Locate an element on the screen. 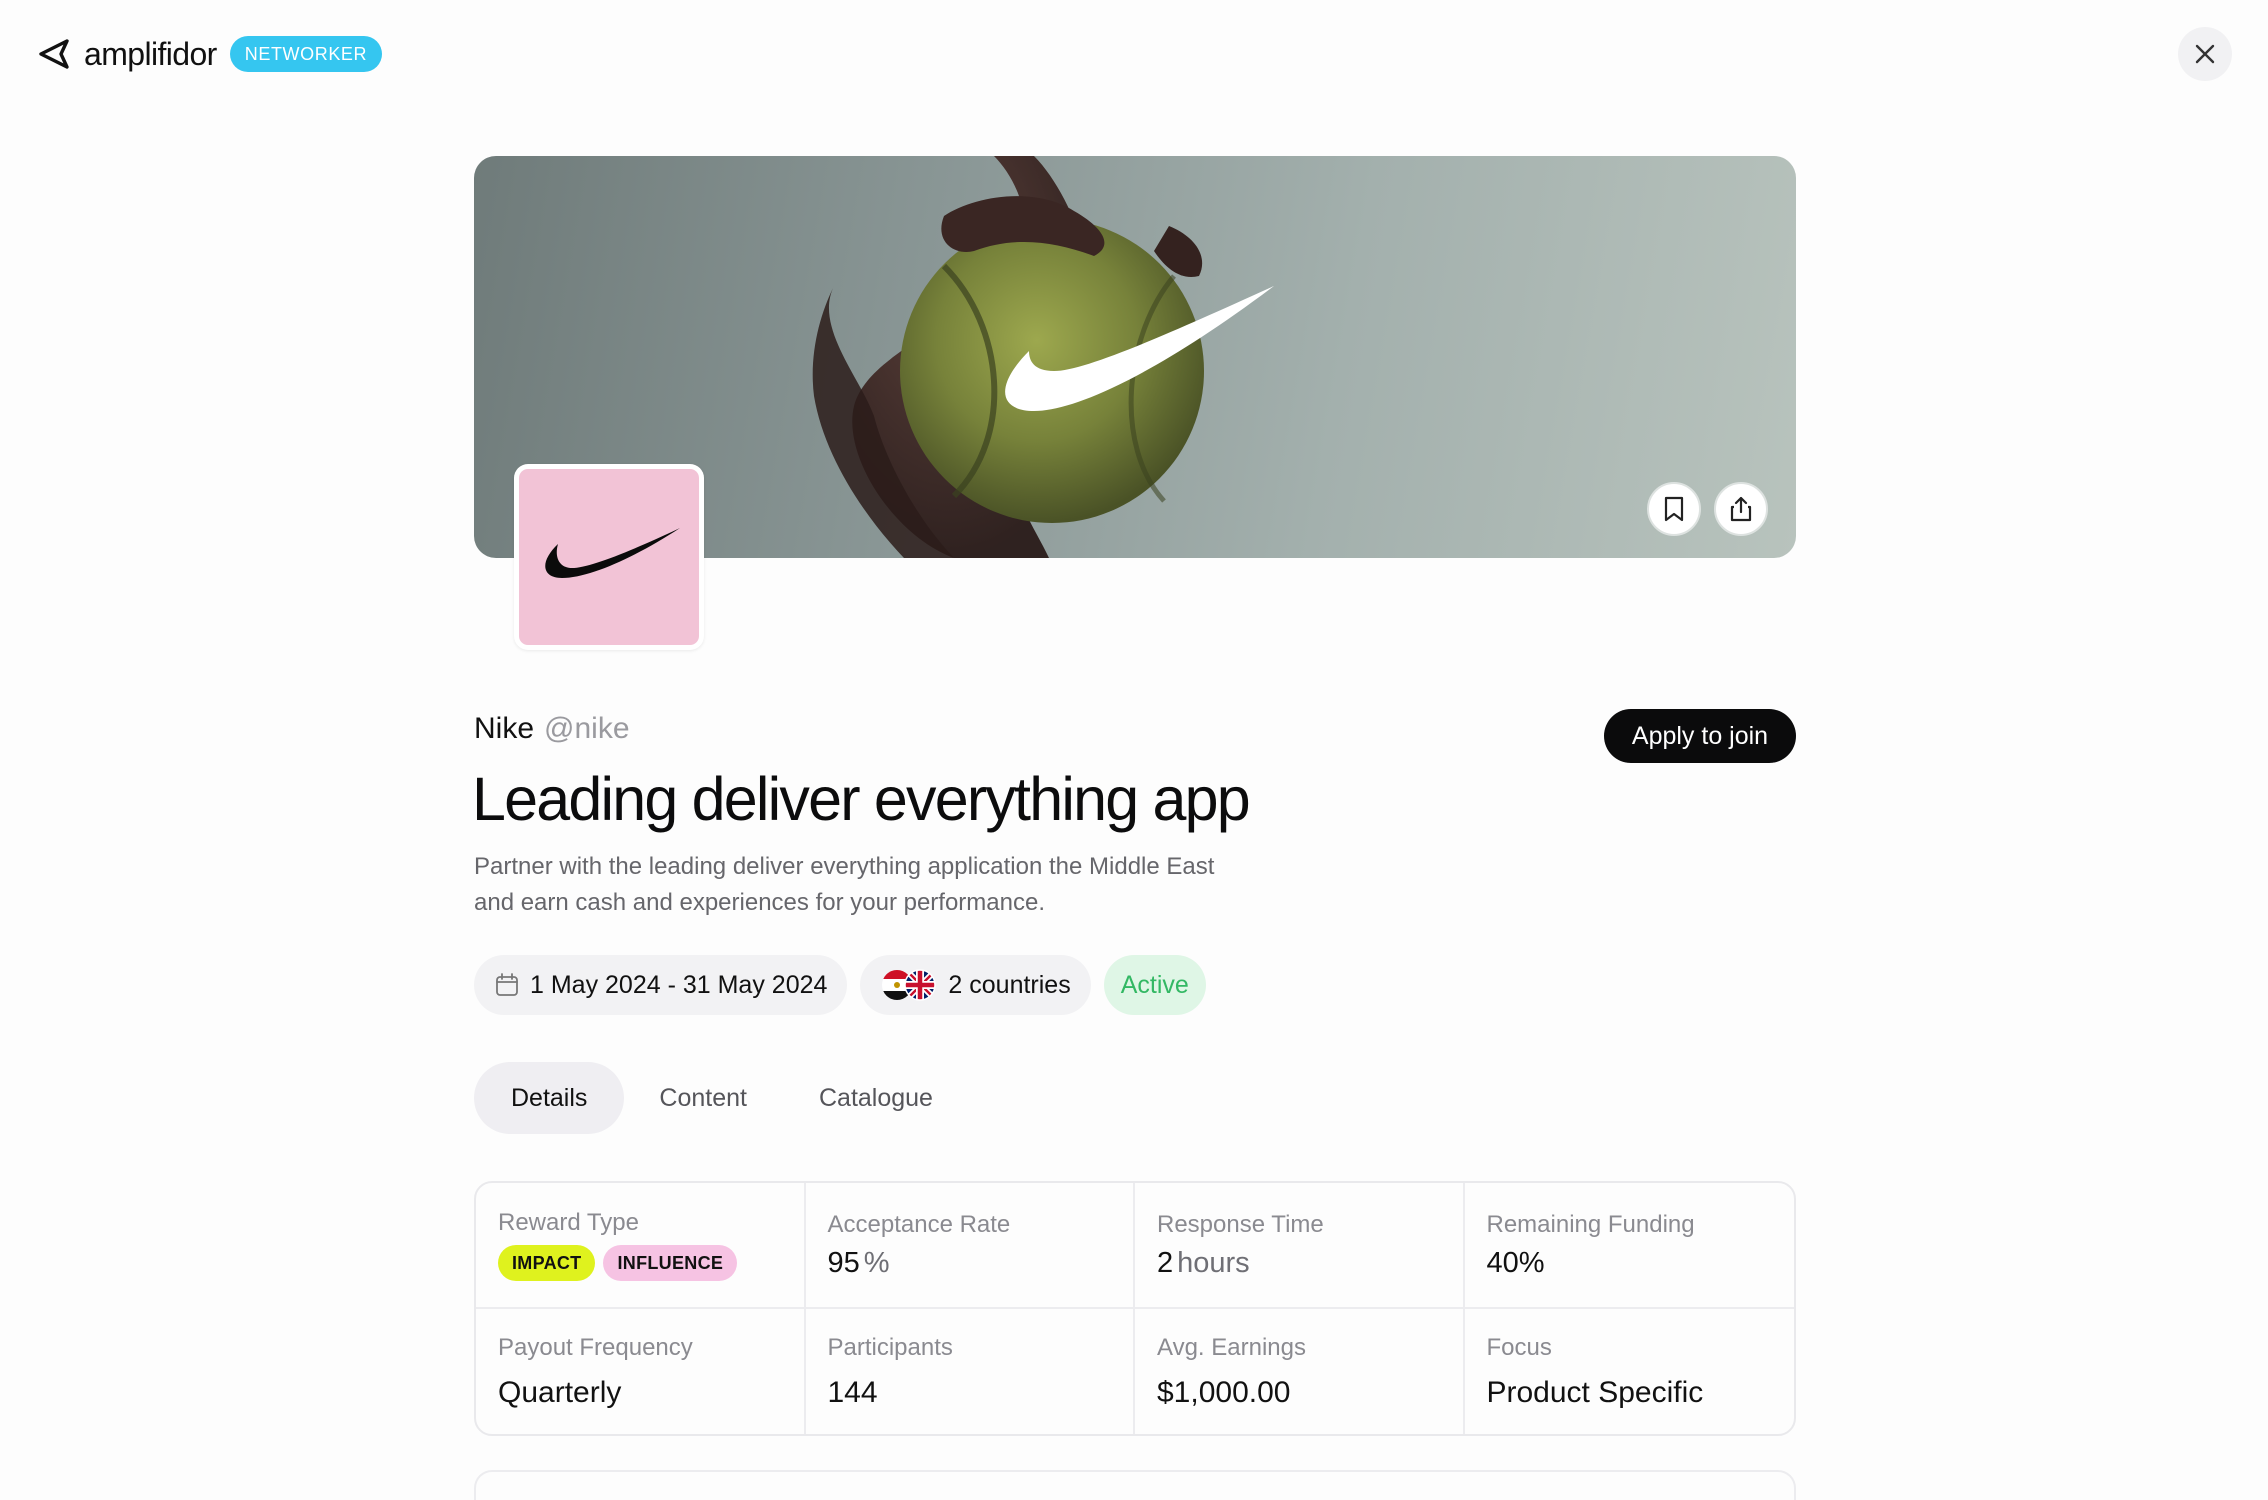  stat-label: Participants is located at coordinates (890, 1347).